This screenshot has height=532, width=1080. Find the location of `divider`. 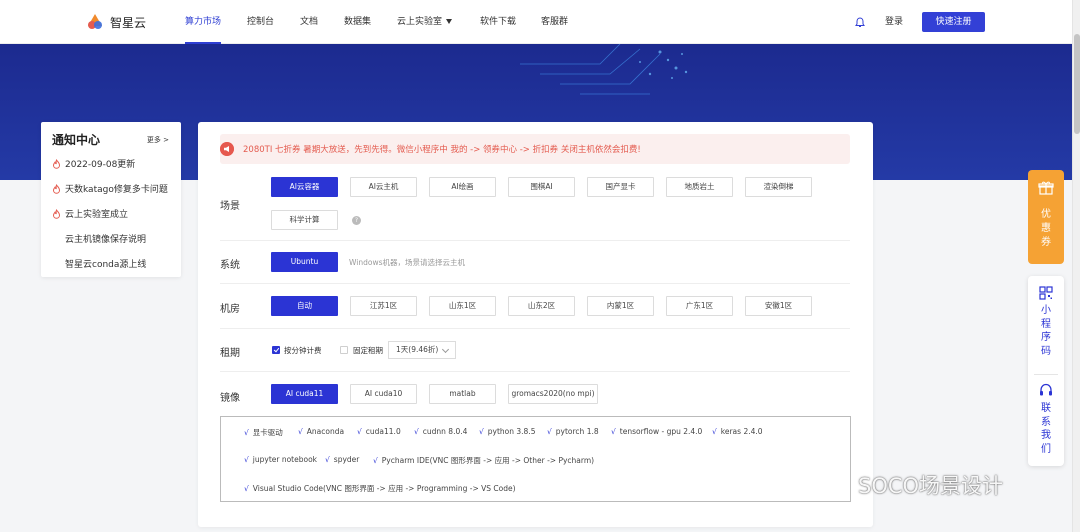

divider is located at coordinates (1046, 374).